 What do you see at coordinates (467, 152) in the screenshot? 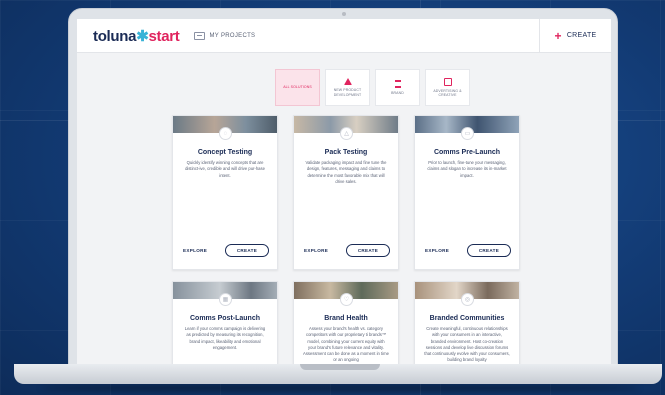
I see `card-title: Comms Pre-Launch` at bounding box center [467, 152].